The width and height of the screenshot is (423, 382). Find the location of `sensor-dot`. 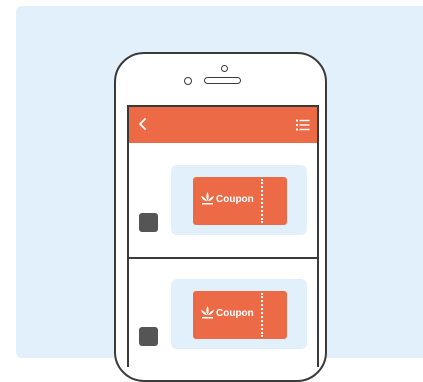

sensor-dot is located at coordinates (224, 68).